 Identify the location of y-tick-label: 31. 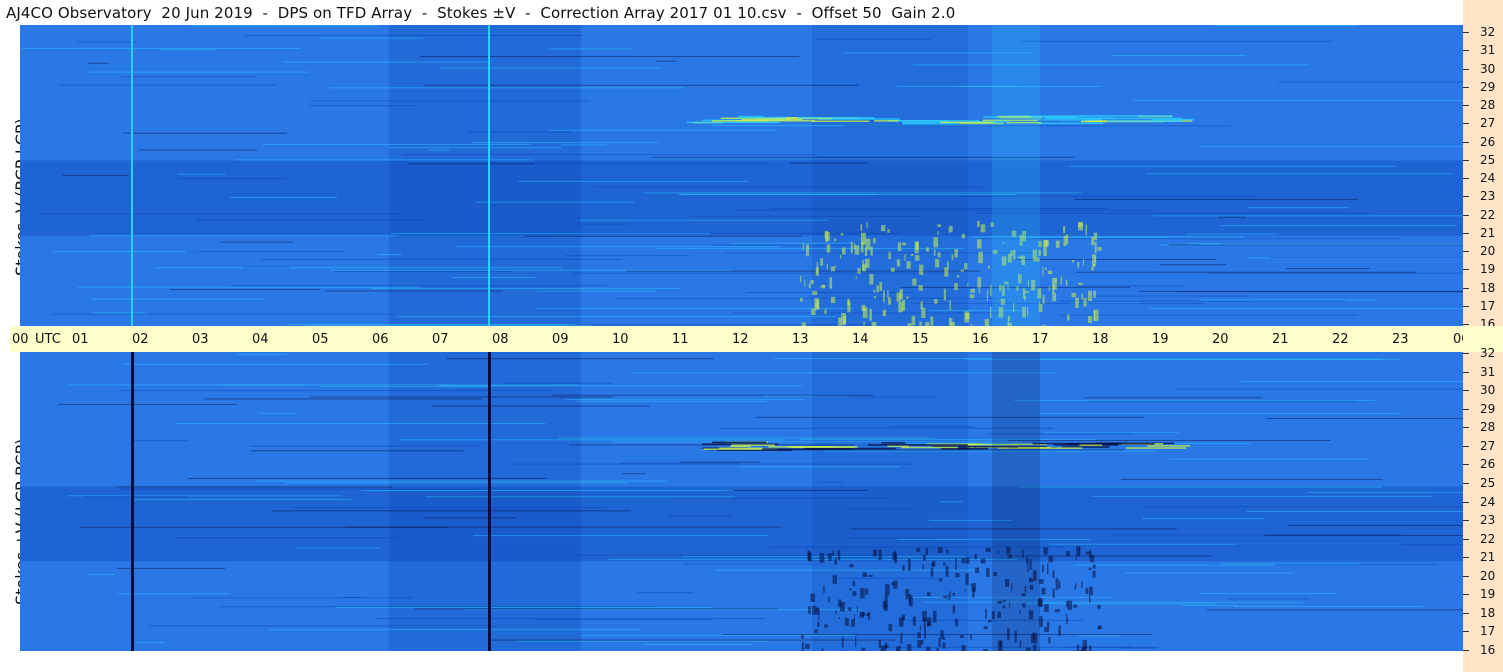
(1488, 50).